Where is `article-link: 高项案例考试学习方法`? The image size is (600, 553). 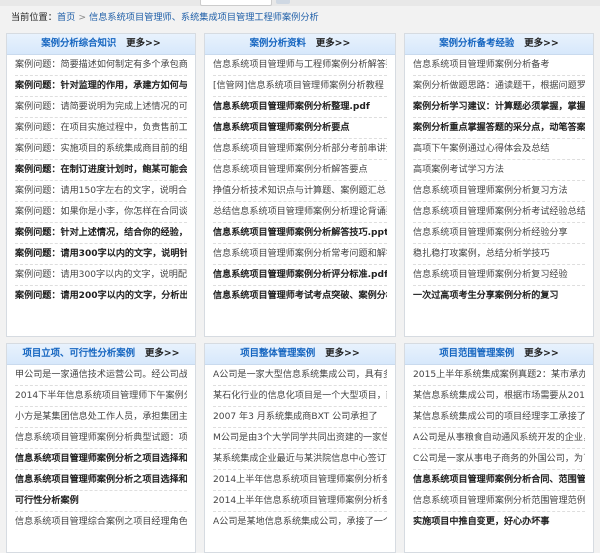
article-link: 高项案例考试学习方法 is located at coordinates (499, 170).